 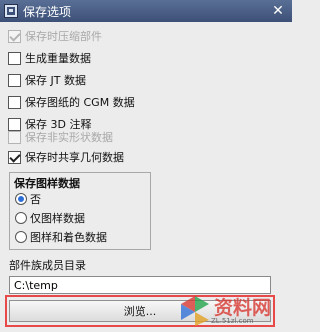 What do you see at coordinates (57, 218) in the screenshot?
I see `radio-label: 仅图样数据` at bounding box center [57, 218].